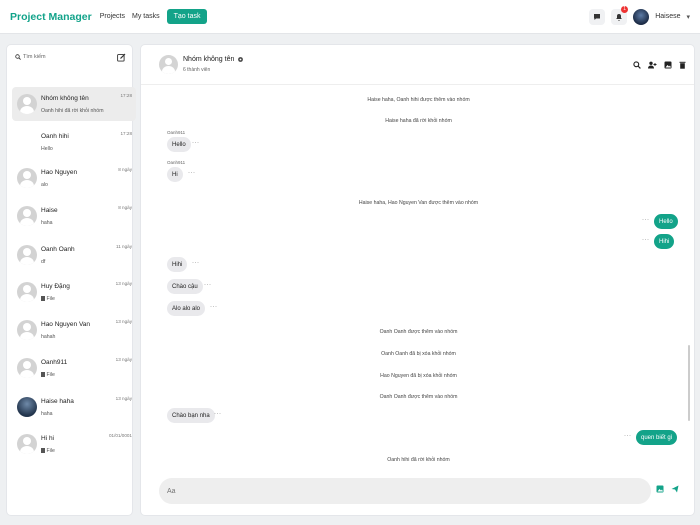 The height and width of the screenshot is (525, 700). I want to click on incoming-message-bubble: Chào cậu, so click(185, 286).